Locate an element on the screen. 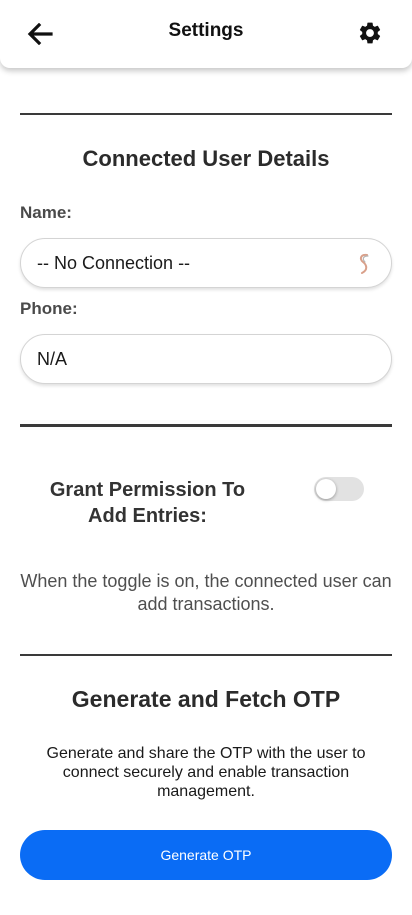 The width and height of the screenshot is (412, 915). name-value: -- No Connection -- is located at coordinates (114, 262).